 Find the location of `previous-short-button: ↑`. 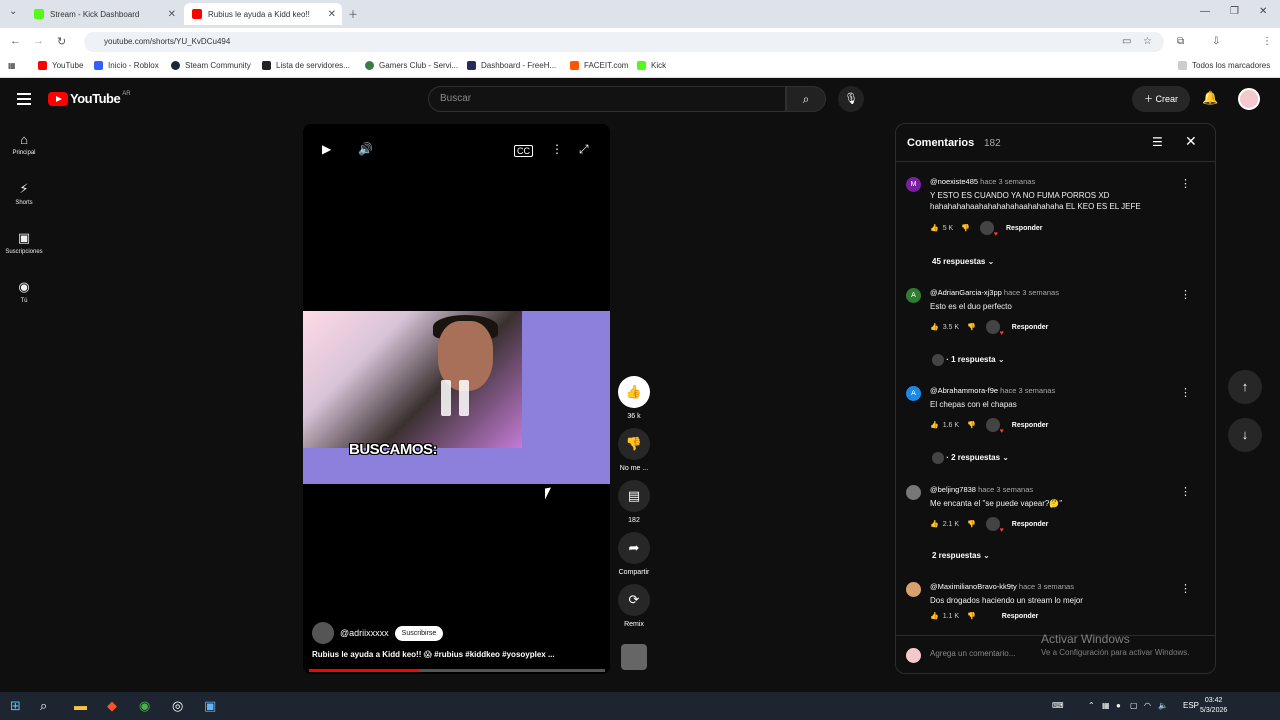

previous-short-button: ↑ is located at coordinates (1245, 387).